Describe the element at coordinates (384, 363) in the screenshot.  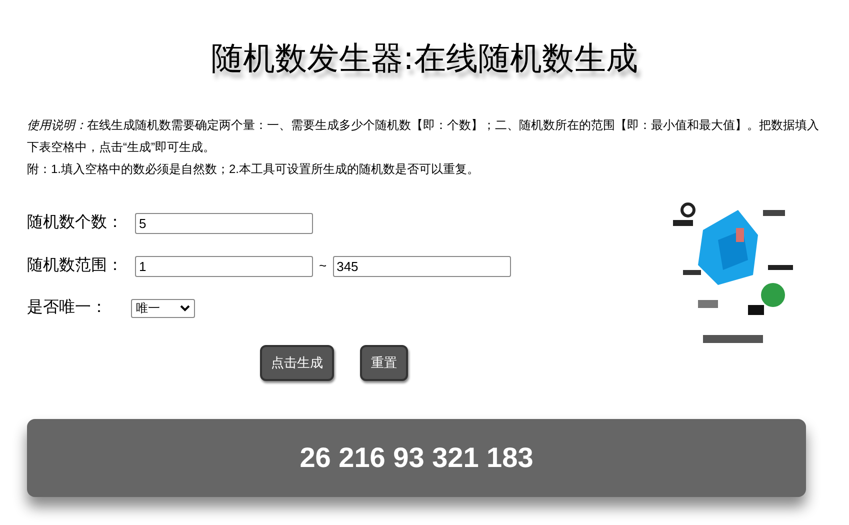
I see `reset-button: 重置` at that location.